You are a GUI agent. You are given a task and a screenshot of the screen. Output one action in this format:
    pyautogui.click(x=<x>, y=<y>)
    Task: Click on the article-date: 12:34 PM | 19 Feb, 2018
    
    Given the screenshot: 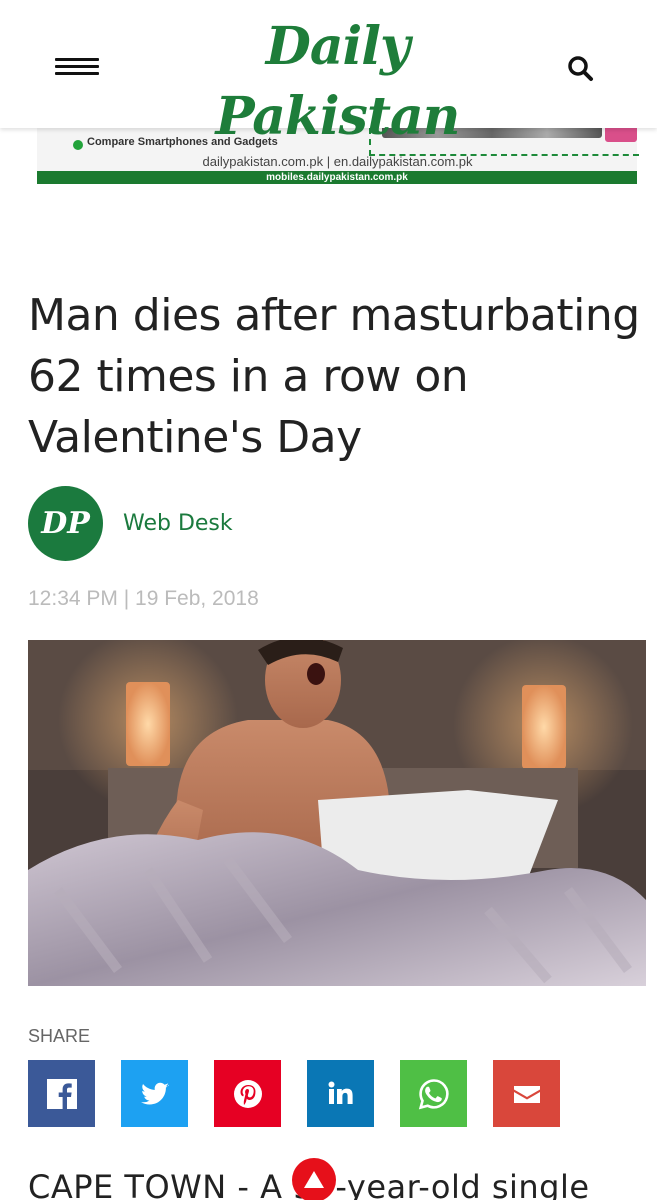 What is the action you would take?
    pyautogui.click(x=143, y=598)
    